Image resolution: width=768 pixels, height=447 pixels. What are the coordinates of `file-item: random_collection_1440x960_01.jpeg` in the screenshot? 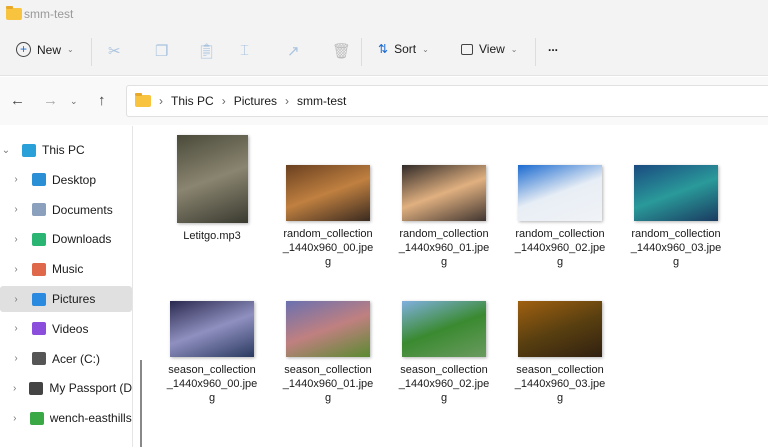 It's located at (444, 217).